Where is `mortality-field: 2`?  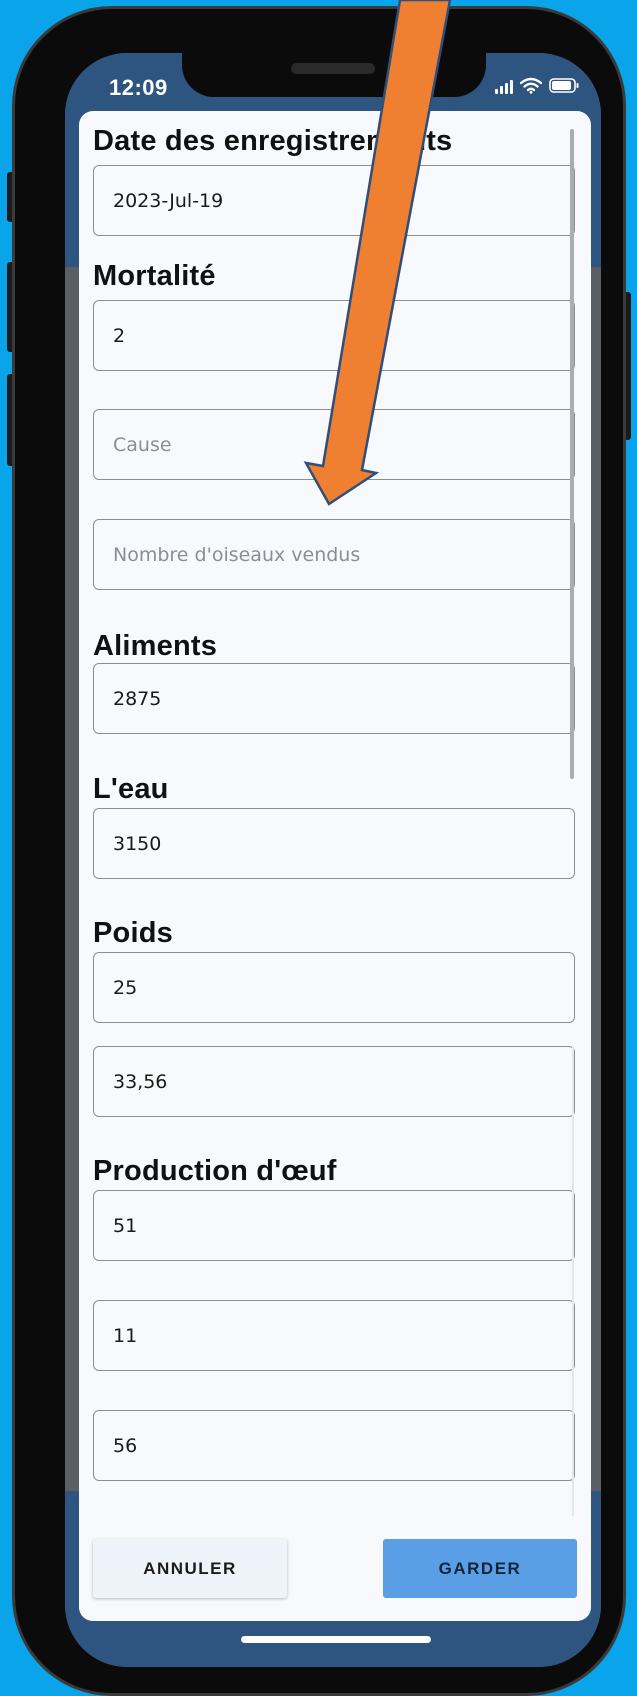
mortality-field: 2 is located at coordinates (334, 335).